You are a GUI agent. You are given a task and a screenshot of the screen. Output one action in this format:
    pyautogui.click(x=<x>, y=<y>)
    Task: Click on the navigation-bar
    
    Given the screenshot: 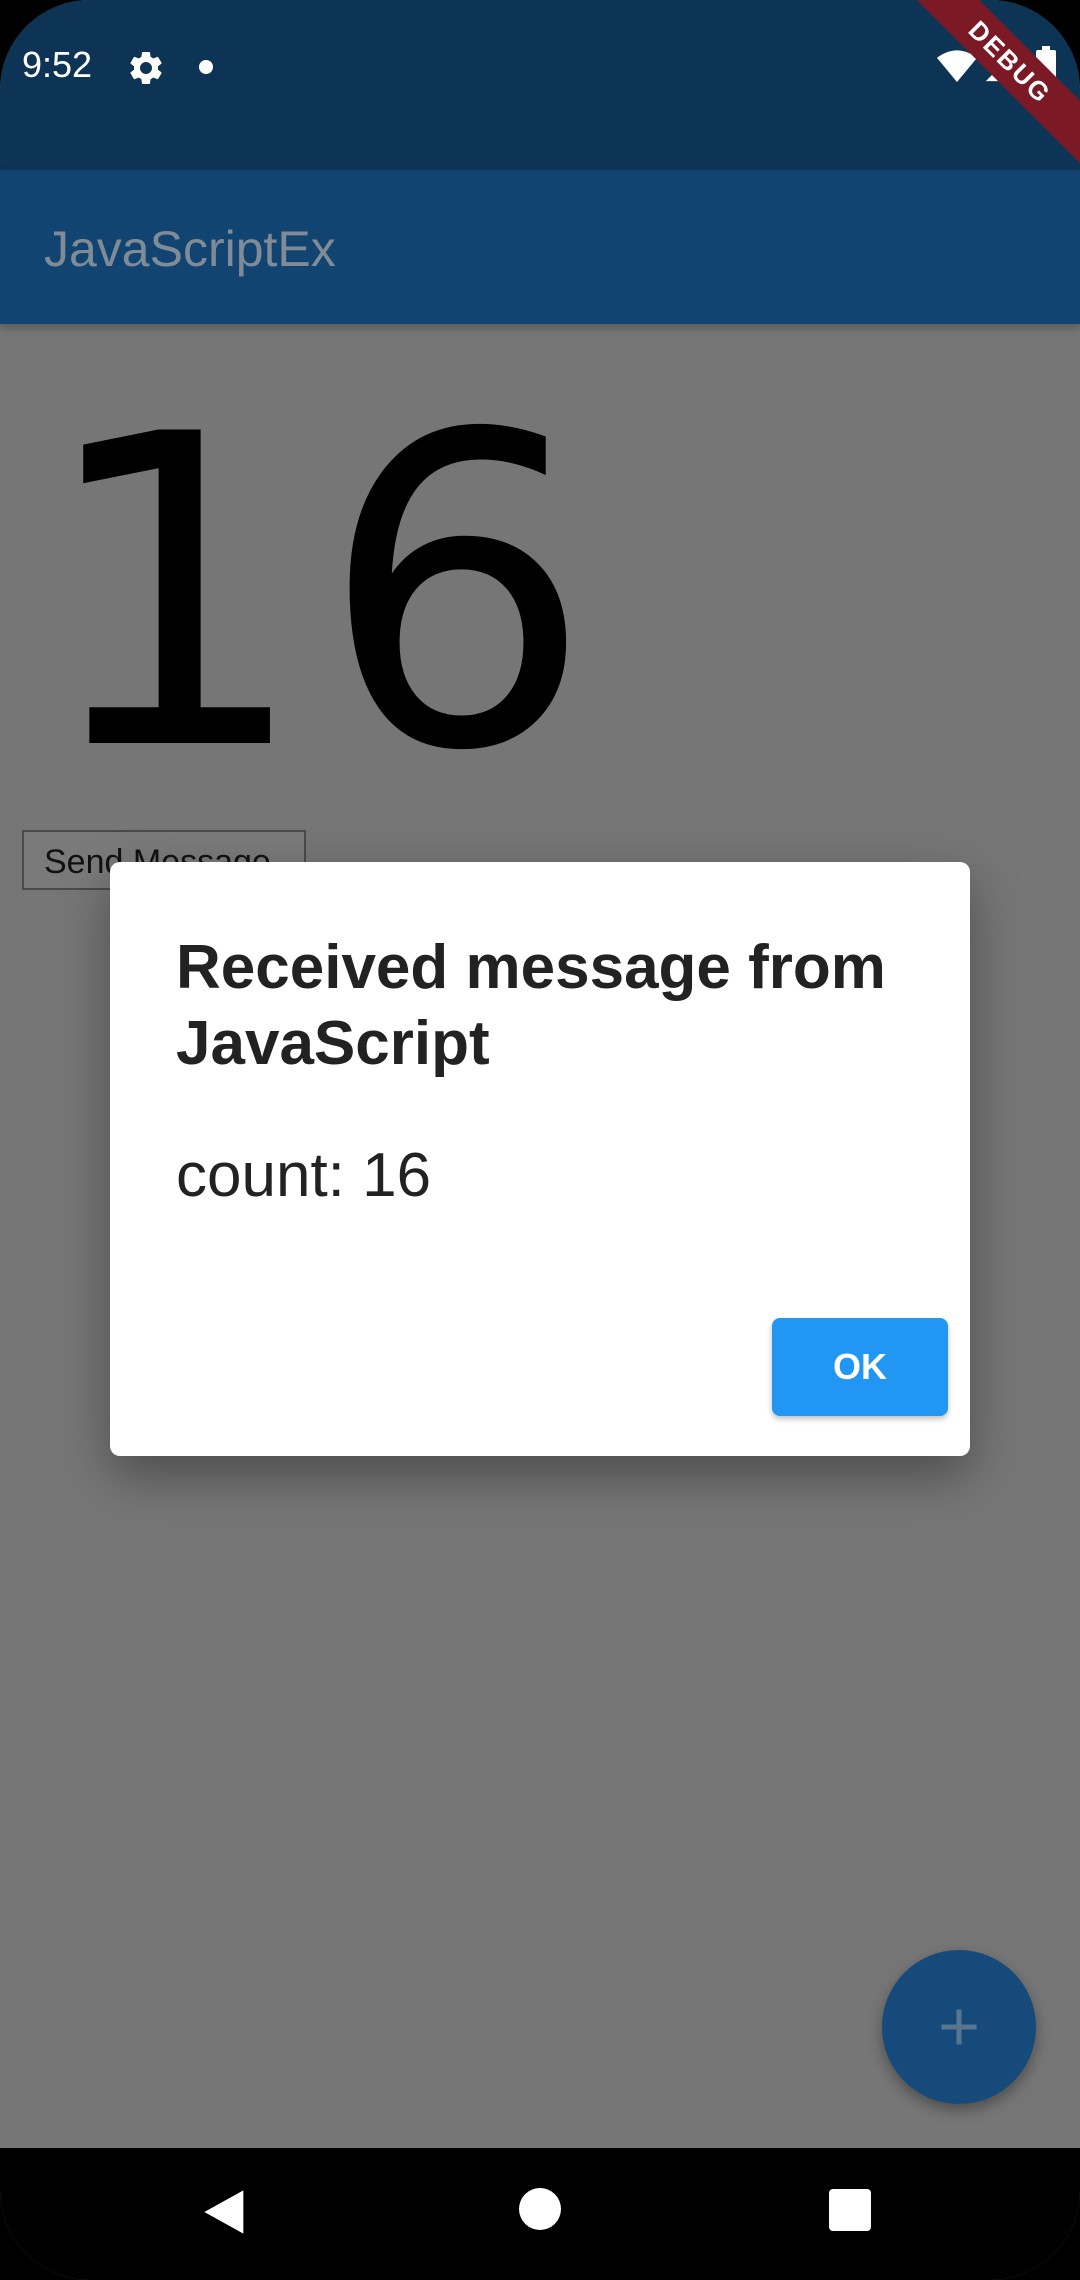 What is the action you would take?
    pyautogui.click(x=540, y=2214)
    